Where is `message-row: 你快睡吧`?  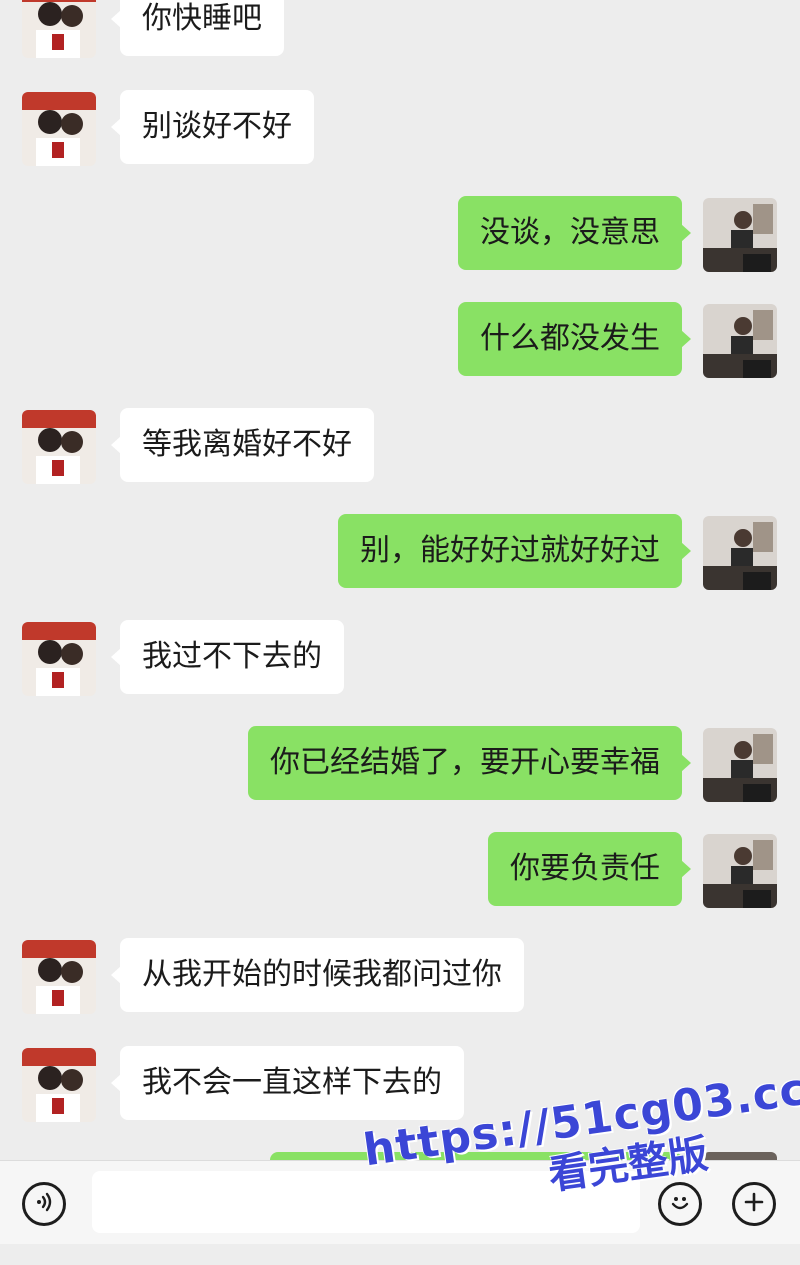 message-row: 你快睡吧 is located at coordinates (400, 31).